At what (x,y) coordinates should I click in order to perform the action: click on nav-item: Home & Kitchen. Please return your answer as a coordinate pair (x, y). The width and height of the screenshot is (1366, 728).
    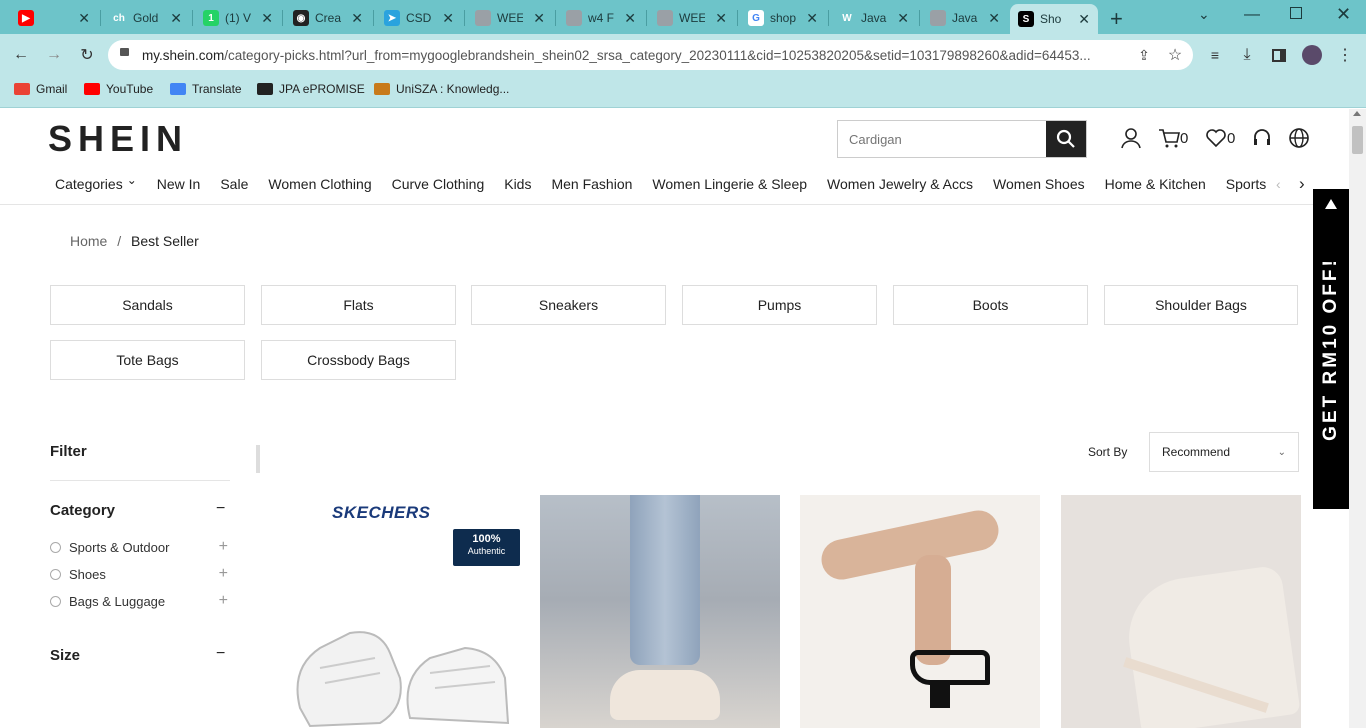
    Looking at the image, I should click on (1155, 184).